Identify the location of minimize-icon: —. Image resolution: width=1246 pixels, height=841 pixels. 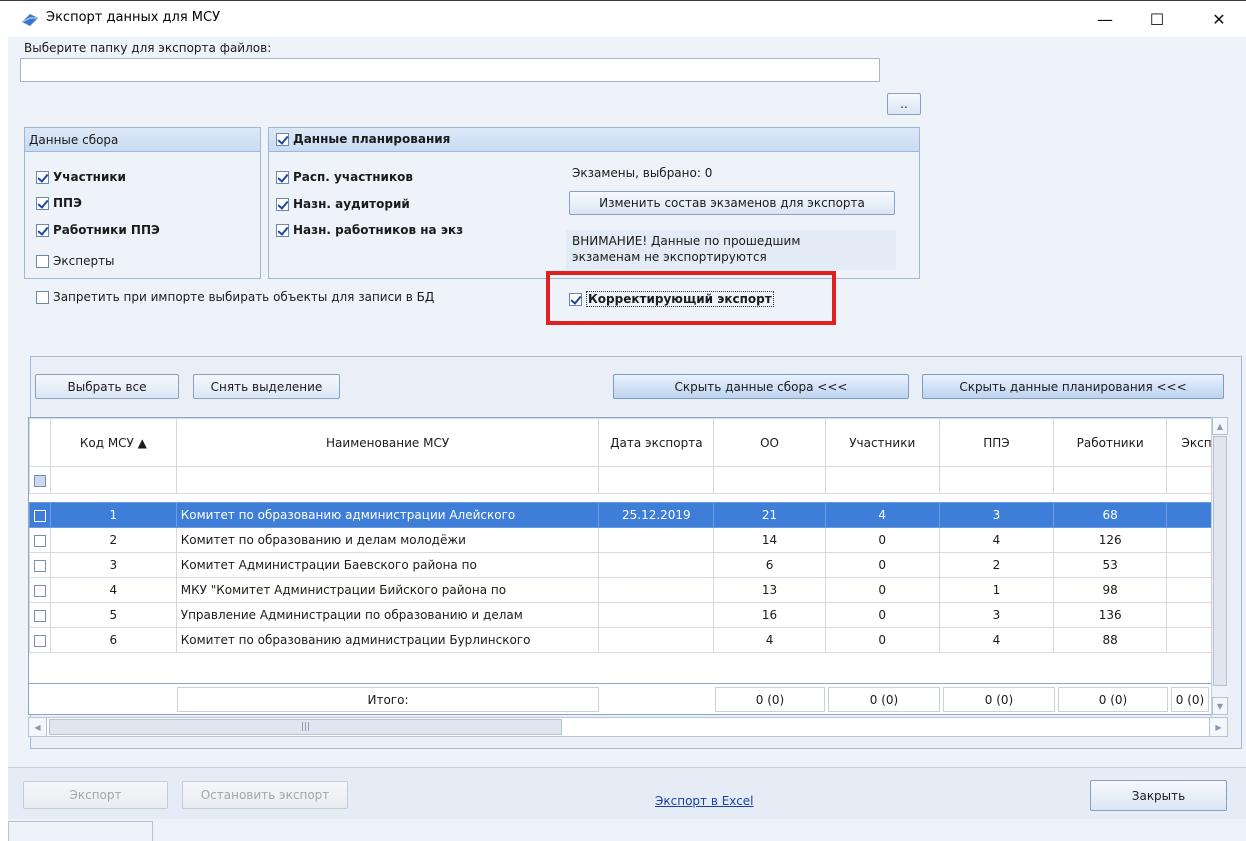
(1105, 19).